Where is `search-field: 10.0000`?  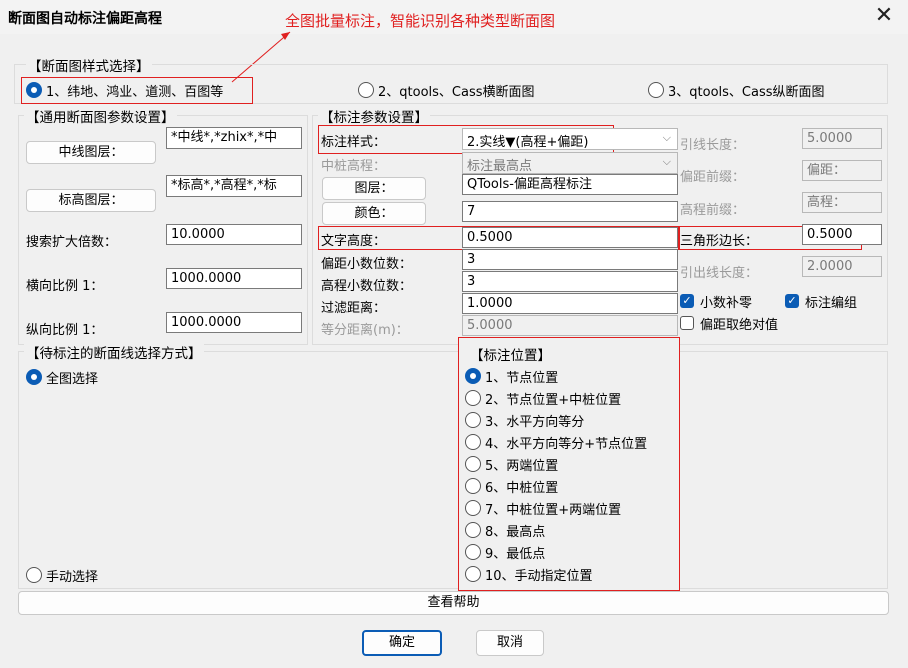
search-field: 10.0000 is located at coordinates (234, 234).